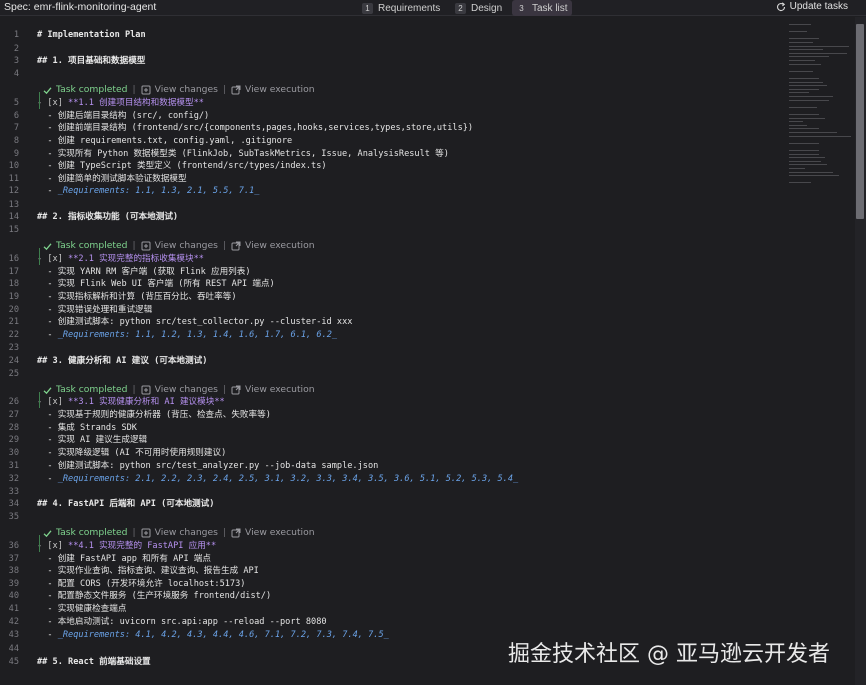 This screenshot has height=685, width=866. What do you see at coordinates (400, 504) in the screenshot?
I see `editor-line: 34 ## 4. FastAPI 后端和 API (可本地测试)` at bounding box center [400, 504].